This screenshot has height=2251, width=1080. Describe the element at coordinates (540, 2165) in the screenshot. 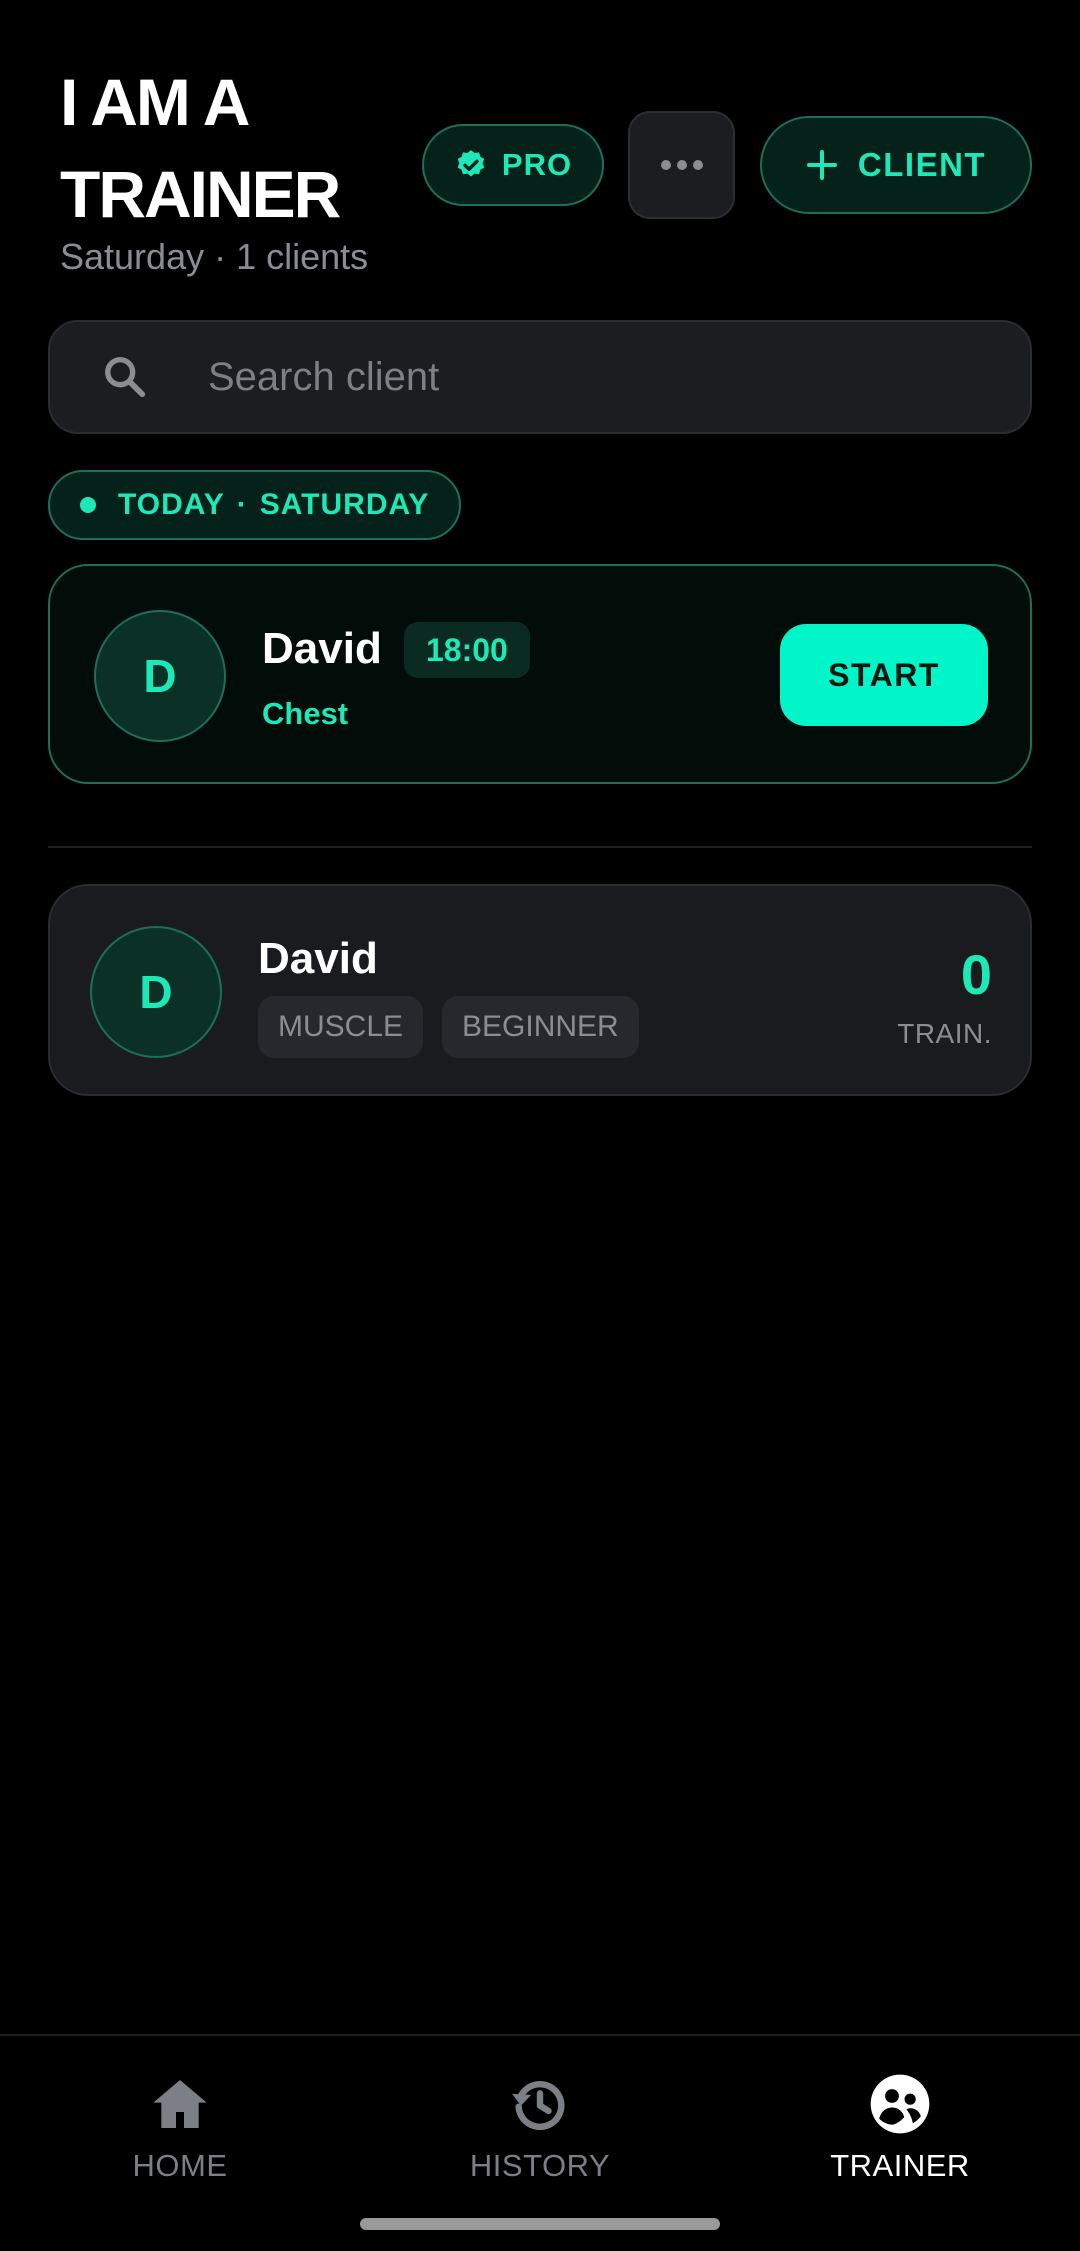

I see `nav-label-history: HISTORY` at that location.